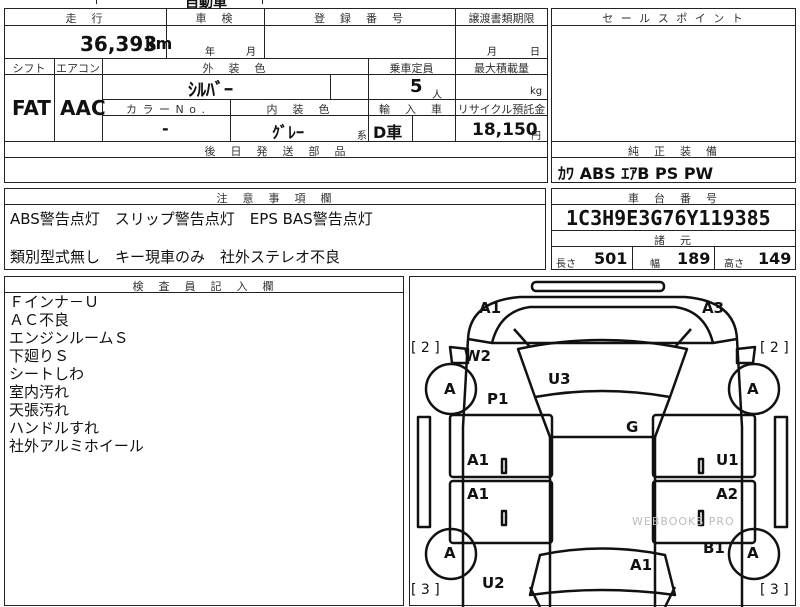  Describe the element at coordinates (47, 374) in the screenshot. I see `inspector-note: シートしわ` at that location.